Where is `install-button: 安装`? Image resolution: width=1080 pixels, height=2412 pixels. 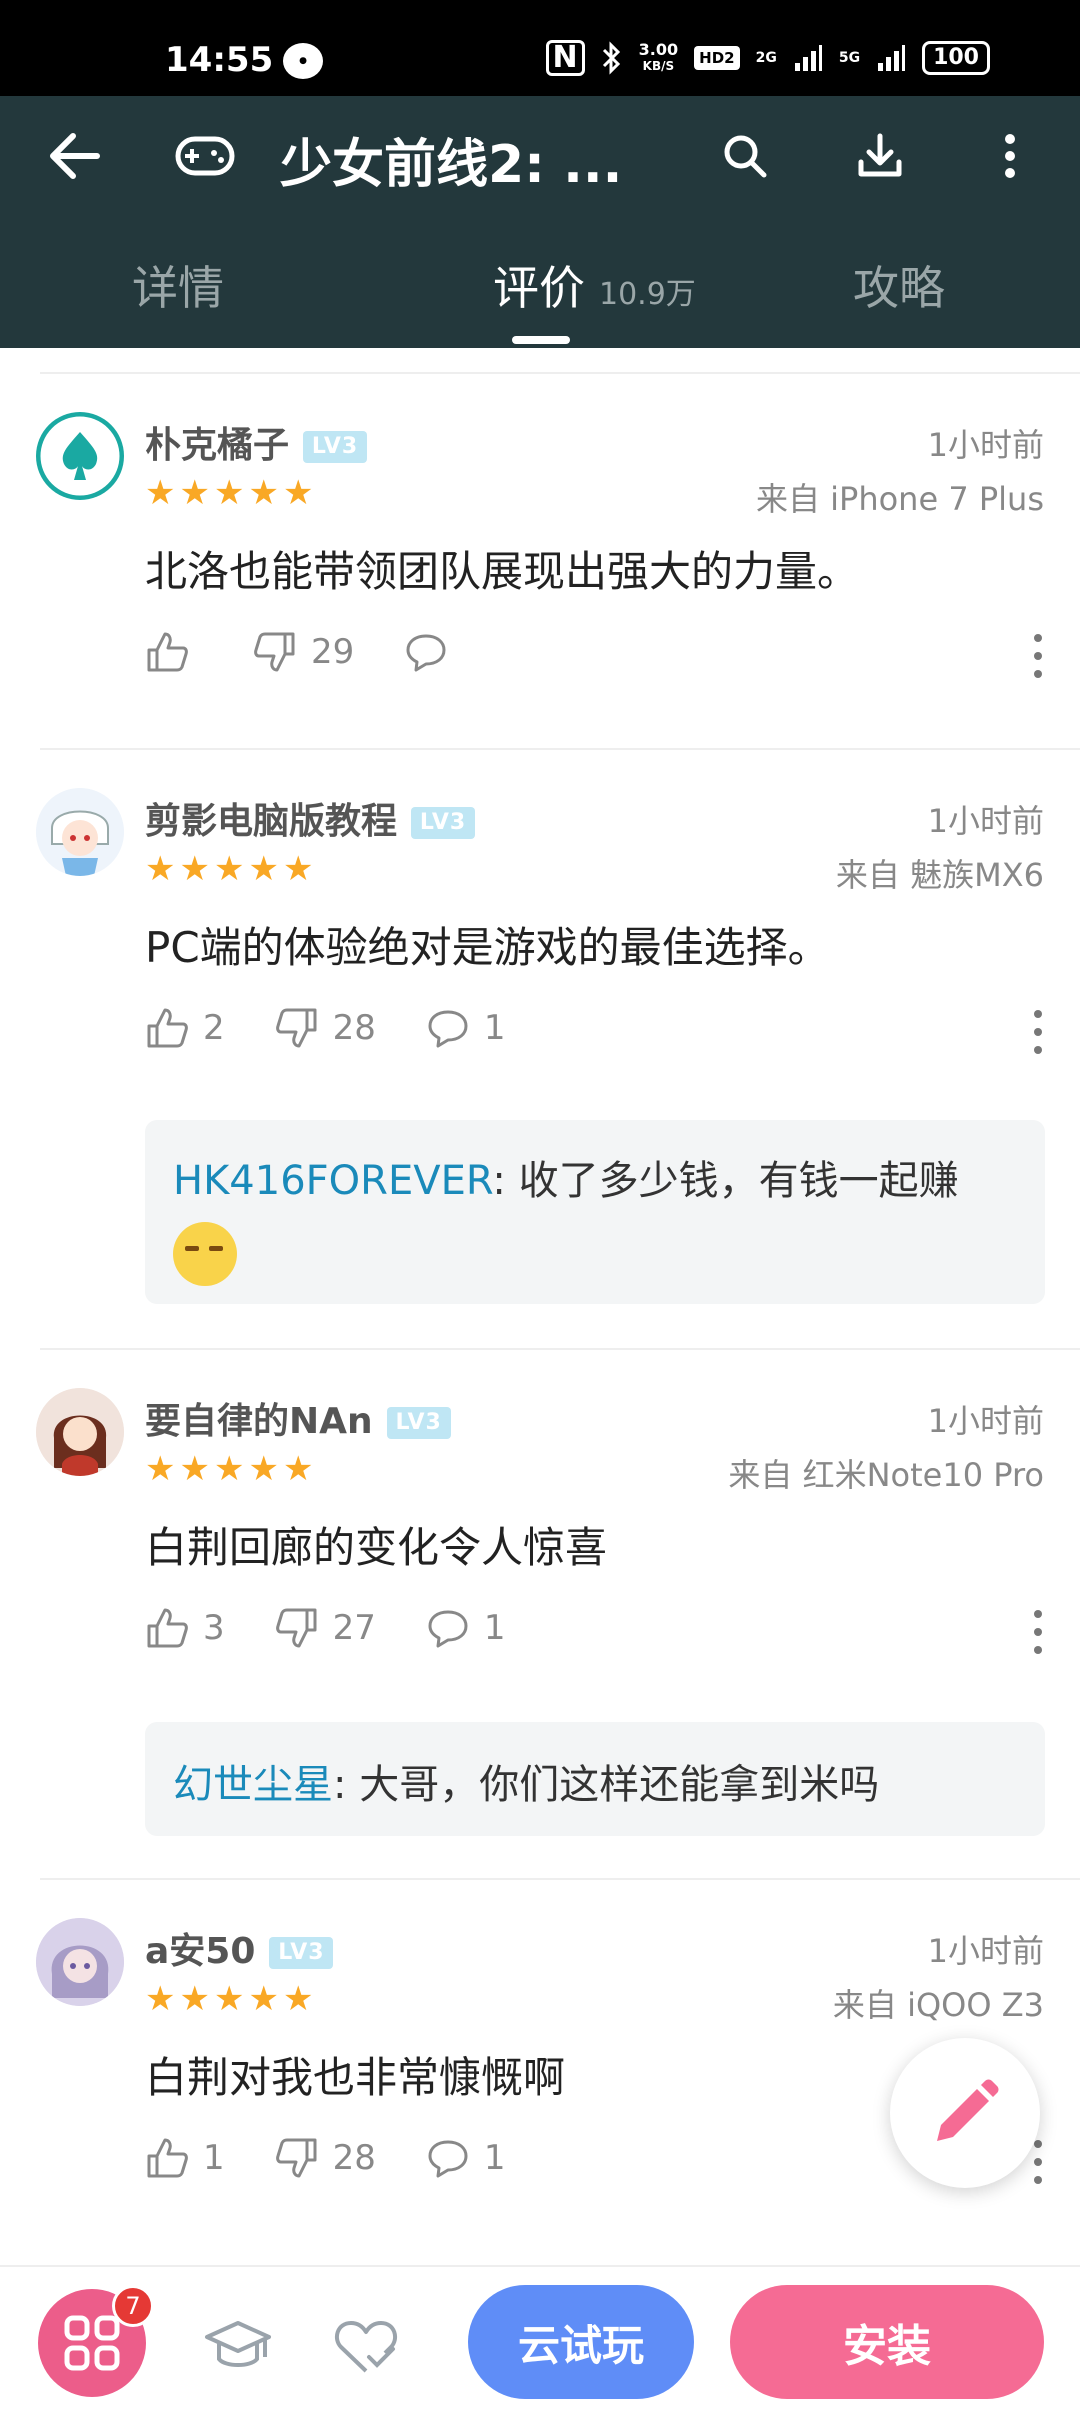 install-button: 安装 is located at coordinates (887, 2342).